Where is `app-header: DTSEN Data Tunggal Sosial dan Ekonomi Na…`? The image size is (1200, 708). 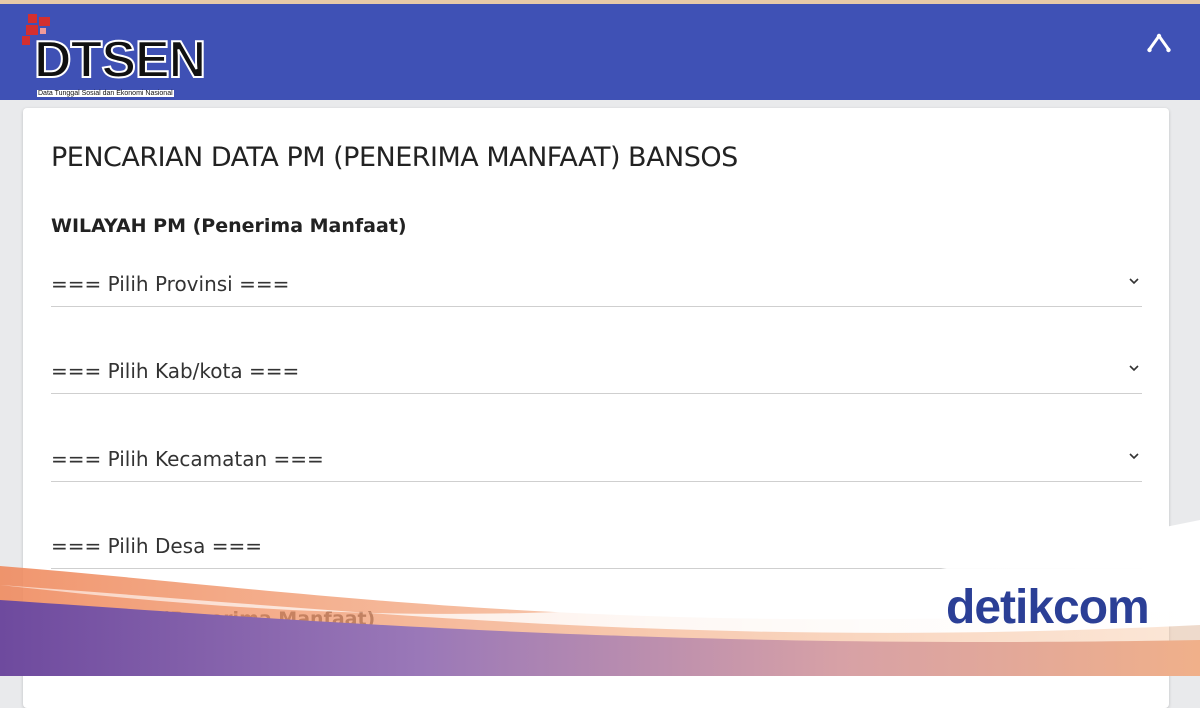
app-header: DTSEN Data Tunggal Sosial dan Ekonomi Na… is located at coordinates (600, 52).